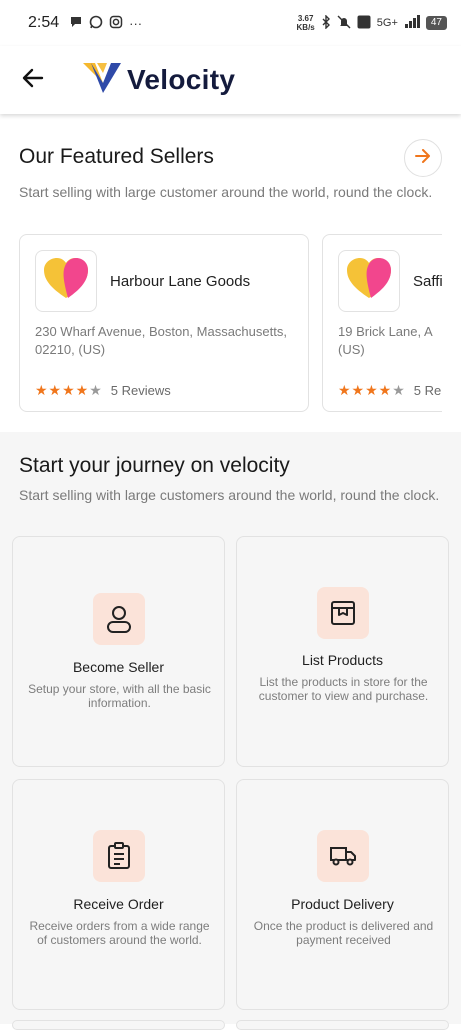 The image size is (461, 1030). I want to click on seller-rating: ★★★★★ 5 Reviews, so click(103, 390).